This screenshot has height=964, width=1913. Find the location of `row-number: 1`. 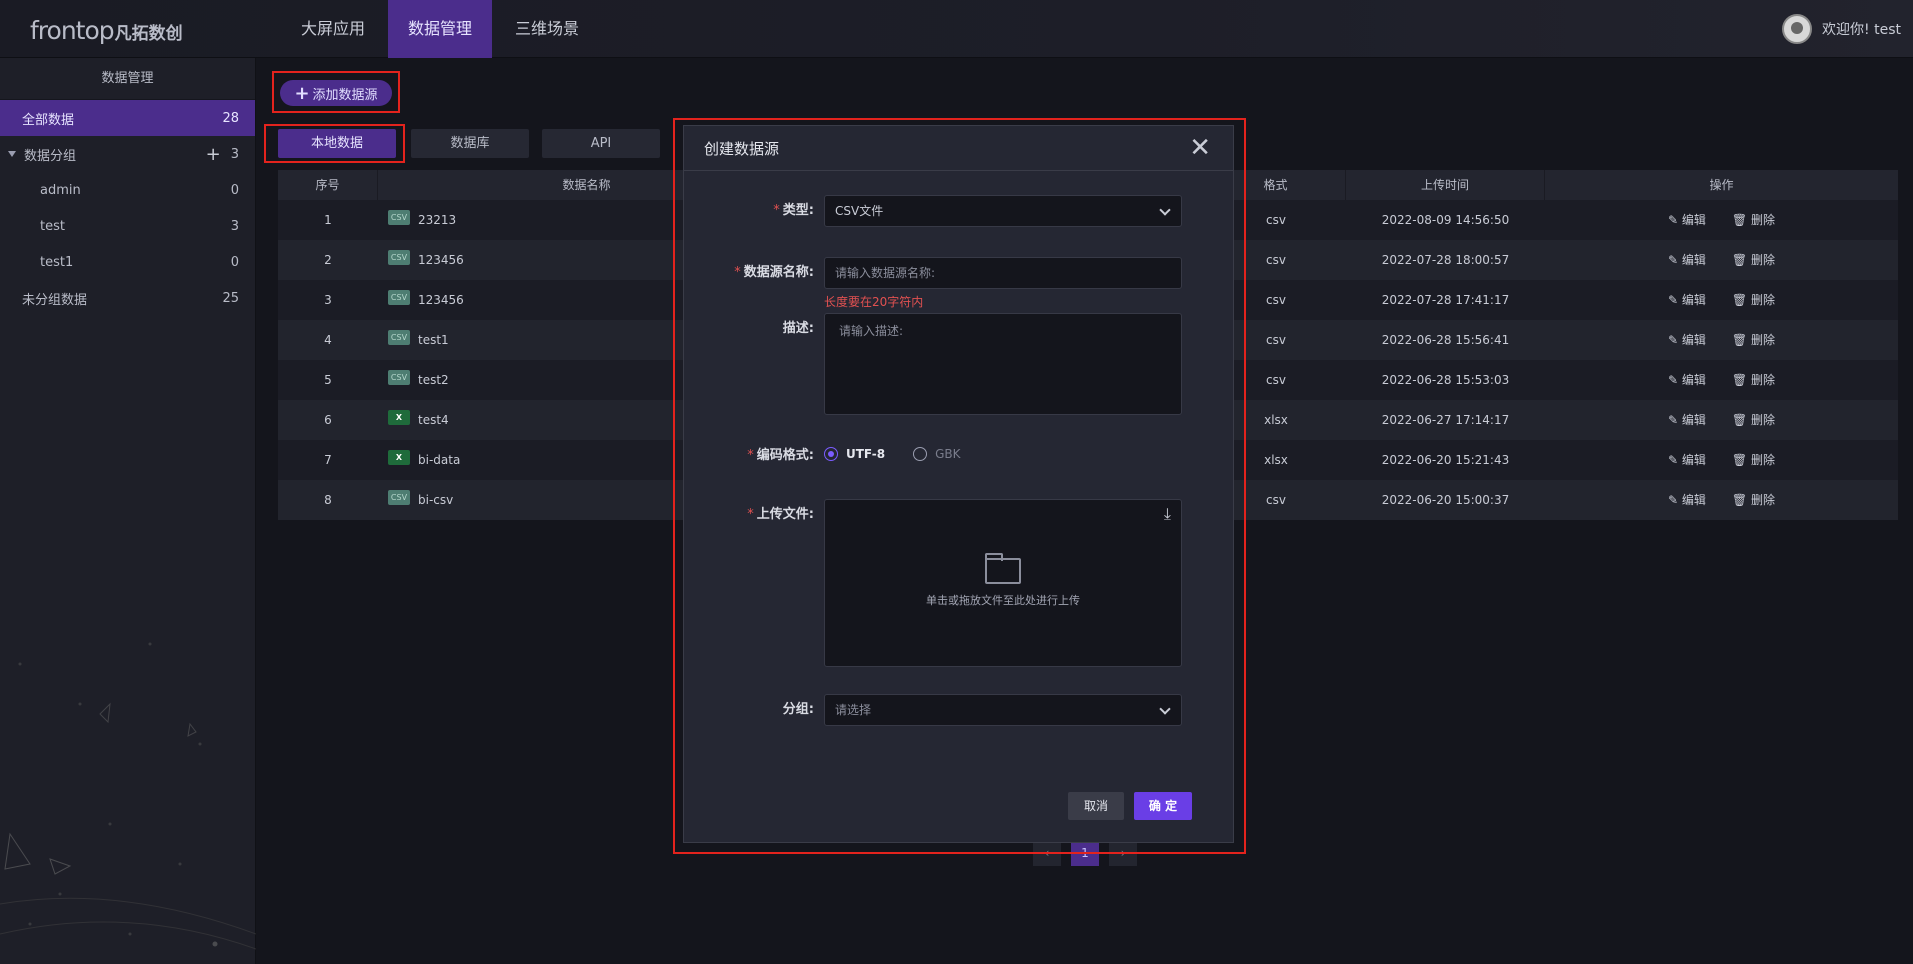

row-number: 1 is located at coordinates (328, 220).